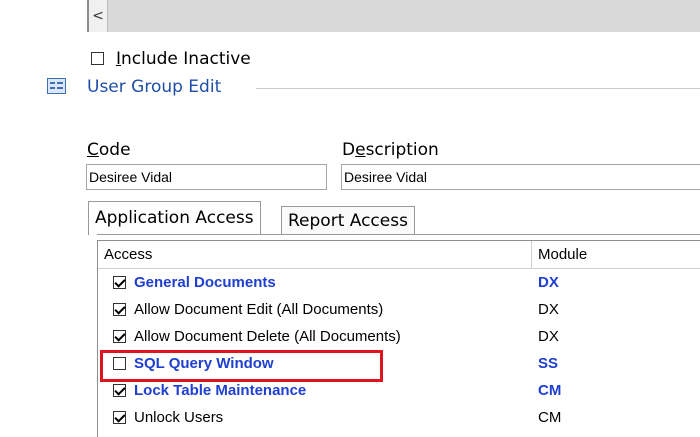  What do you see at coordinates (399, 282) in the screenshot?
I see `table-row: General Documents DX` at bounding box center [399, 282].